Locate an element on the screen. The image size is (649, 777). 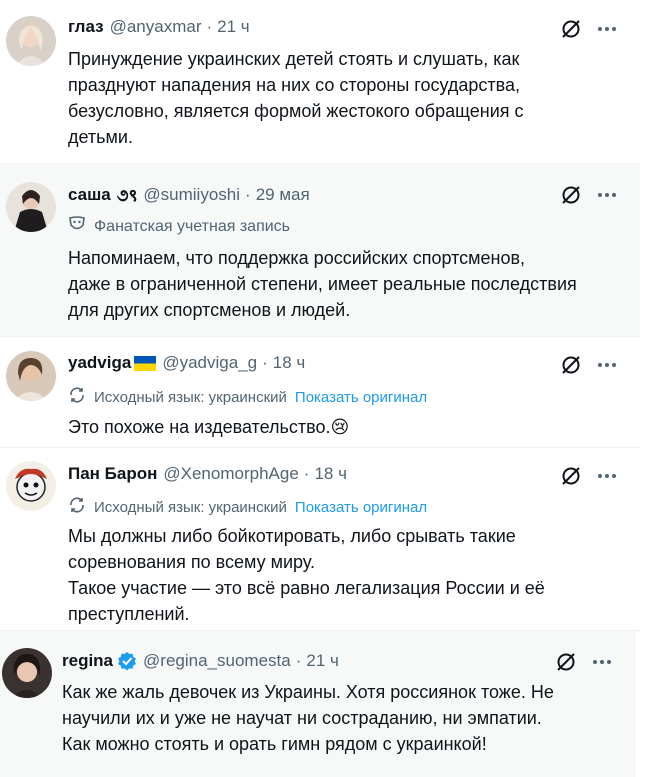
author-handle: @sumiiyoshi is located at coordinates (191, 195).